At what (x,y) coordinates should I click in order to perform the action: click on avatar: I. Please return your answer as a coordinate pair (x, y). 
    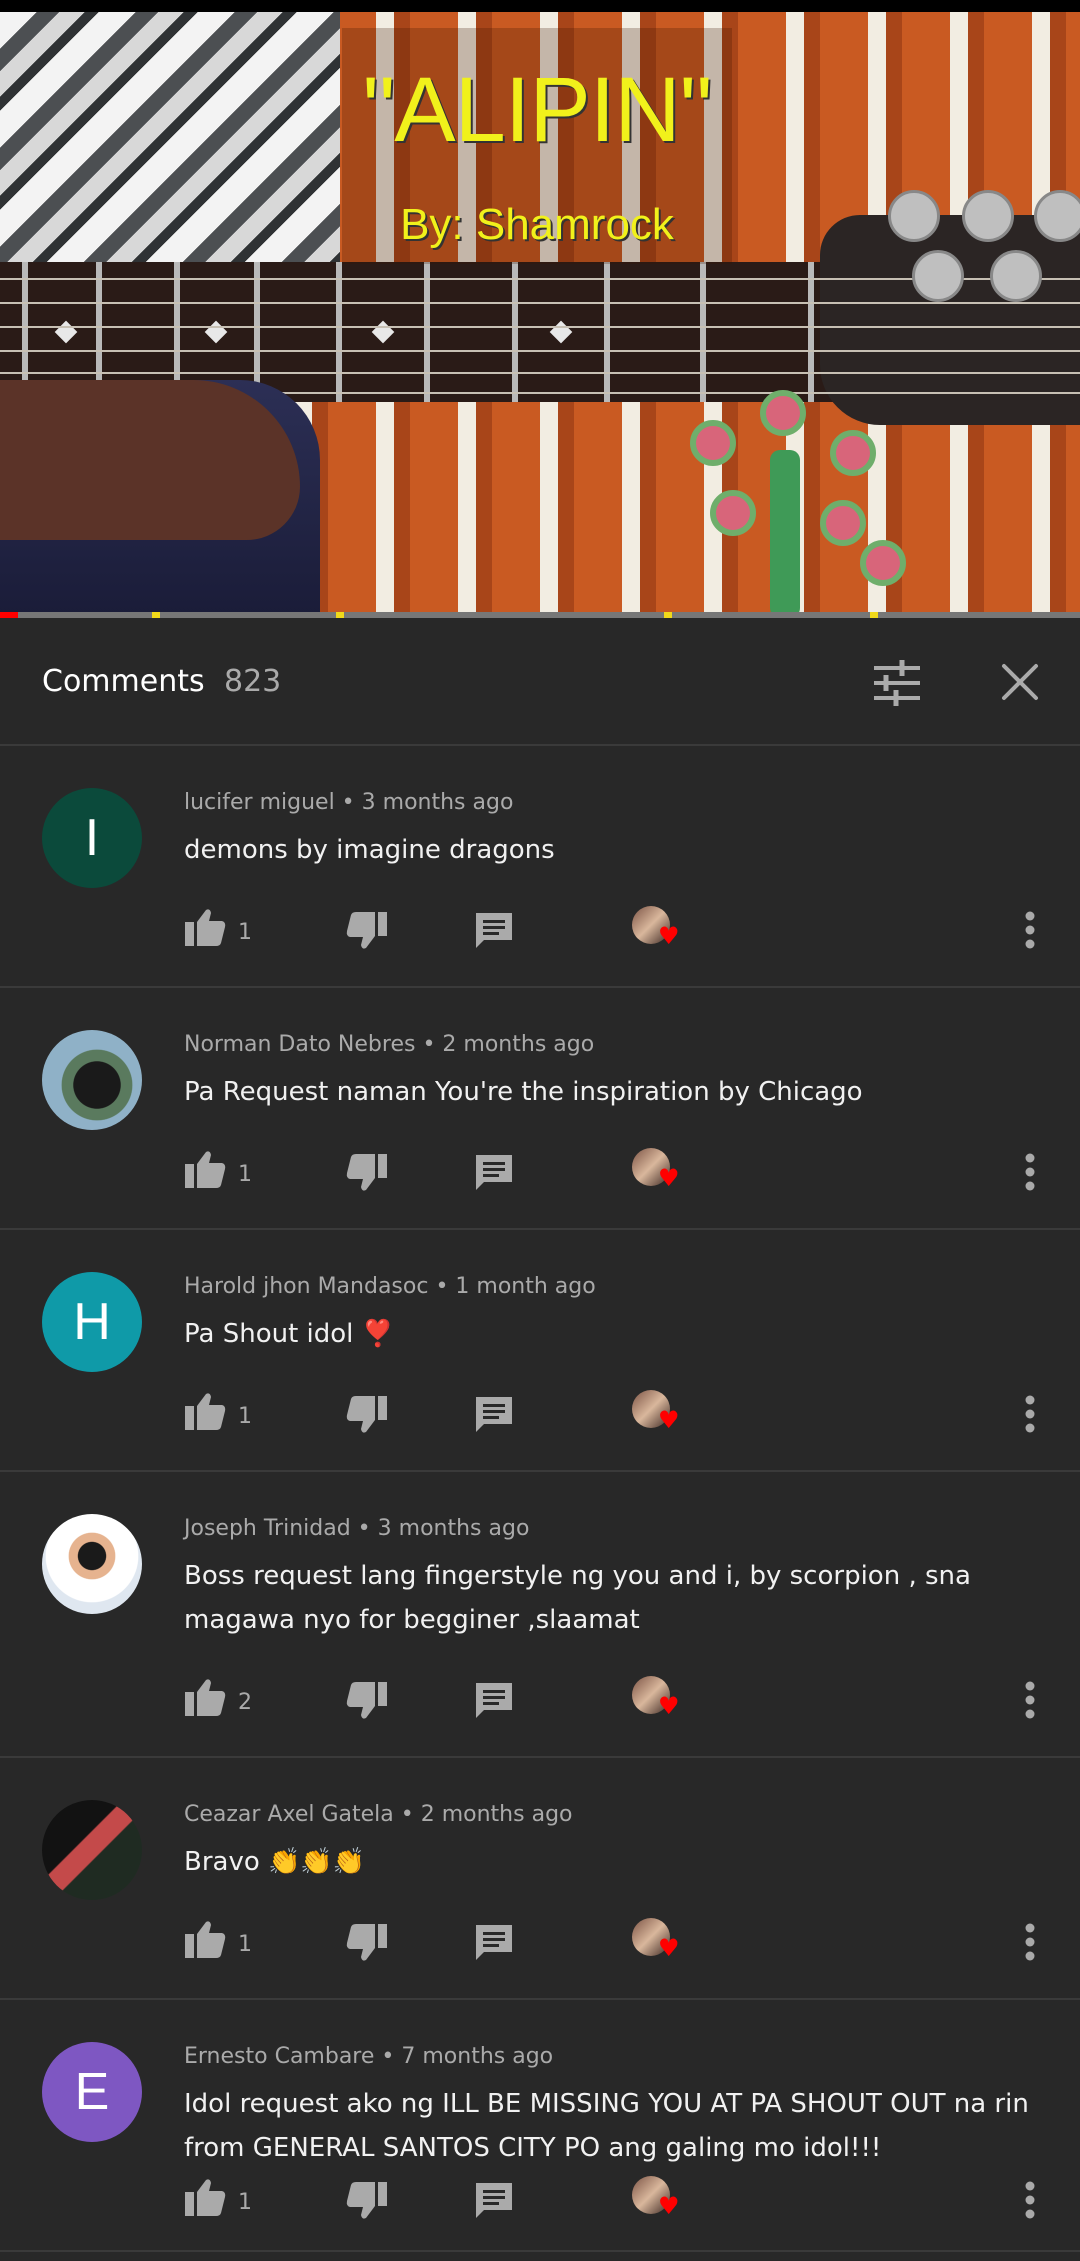
    Looking at the image, I should click on (92, 838).